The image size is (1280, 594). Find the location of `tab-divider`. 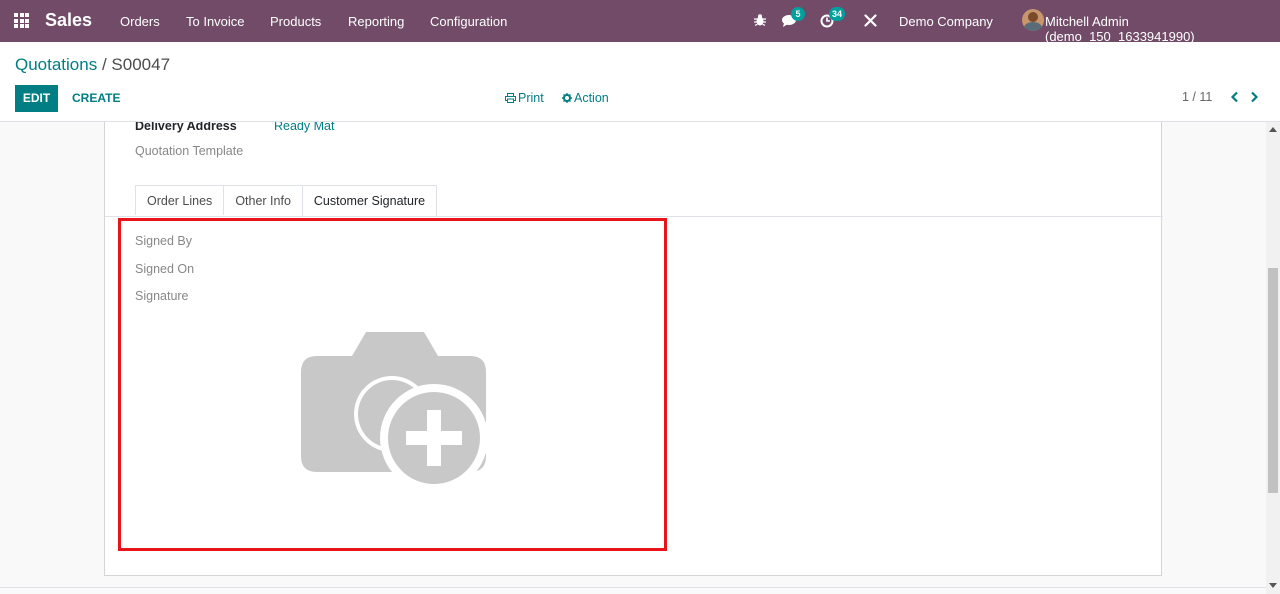

tab-divider is located at coordinates (634, 216).